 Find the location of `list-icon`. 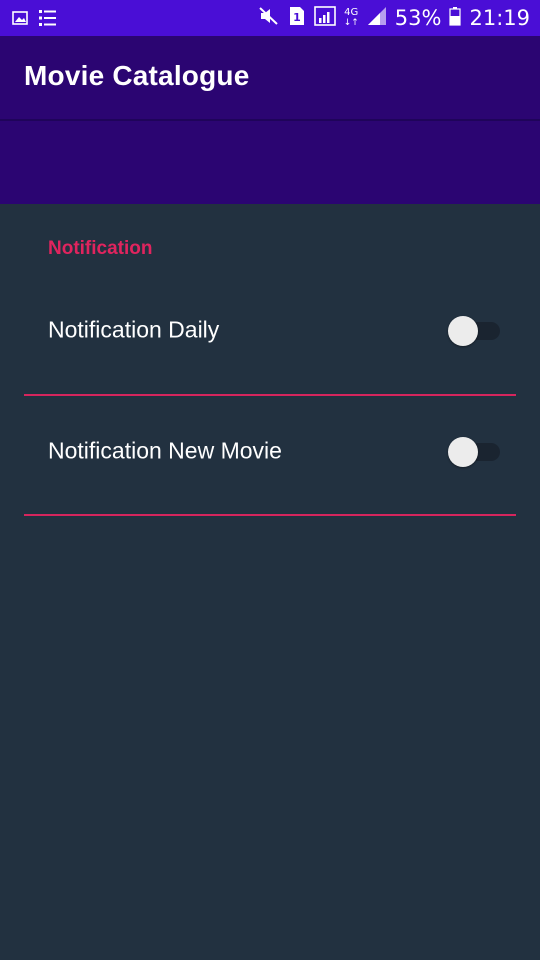

list-icon is located at coordinates (48, 20).